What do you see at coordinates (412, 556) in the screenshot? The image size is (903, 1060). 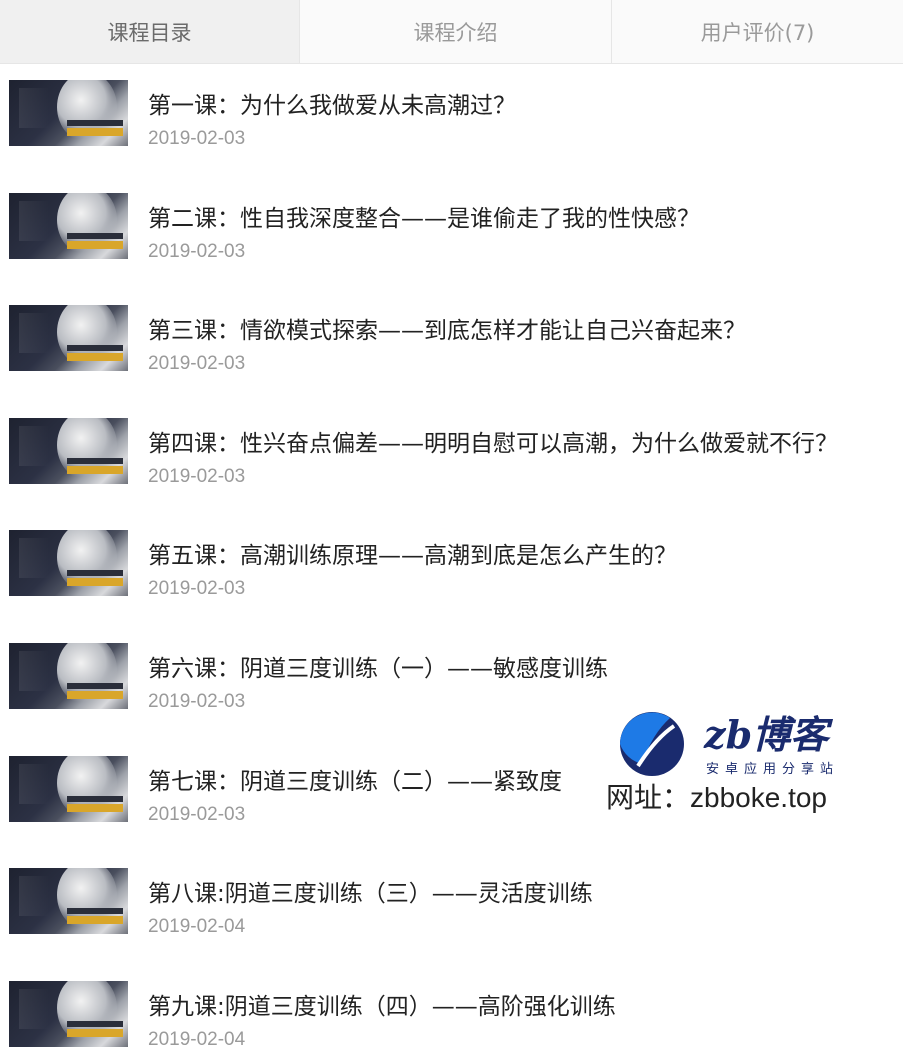 I see `lesson-title: 第五课：高潮训练原理——高潮到底是怎么产生的？` at bounding box center [412, 556].